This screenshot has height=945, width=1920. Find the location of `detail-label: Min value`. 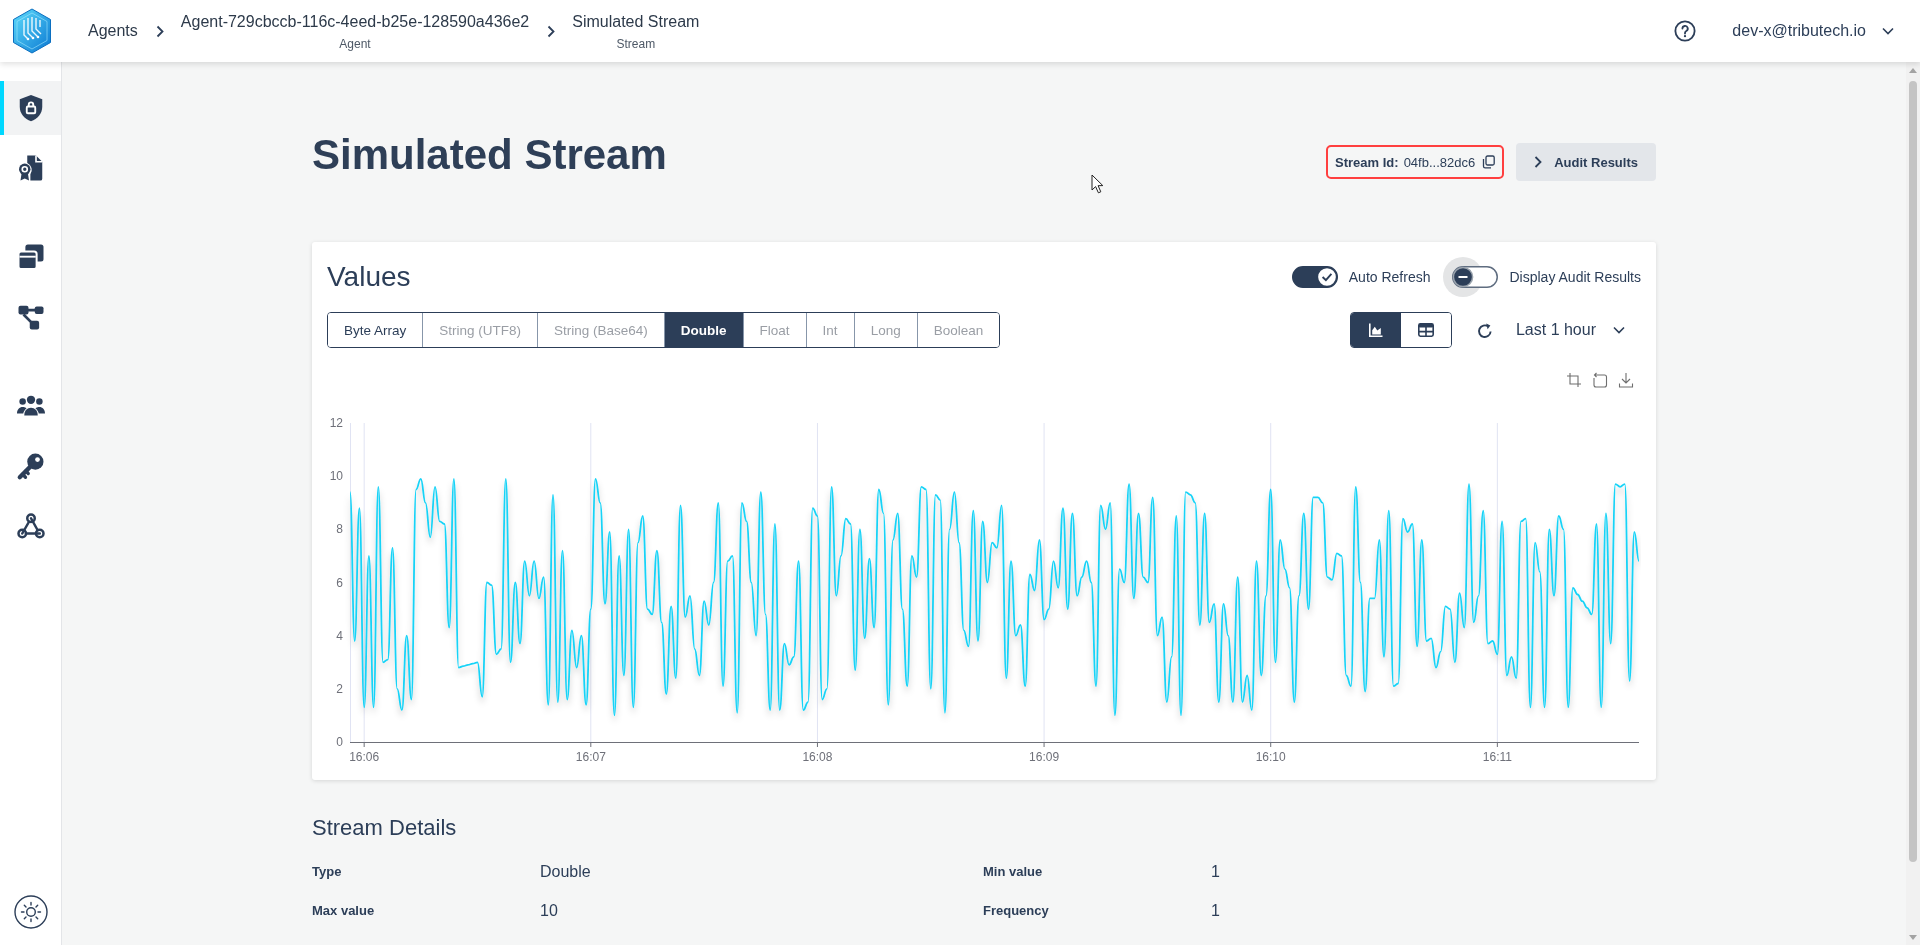

detail-label: Min value is located at coordinates (1013, 872).